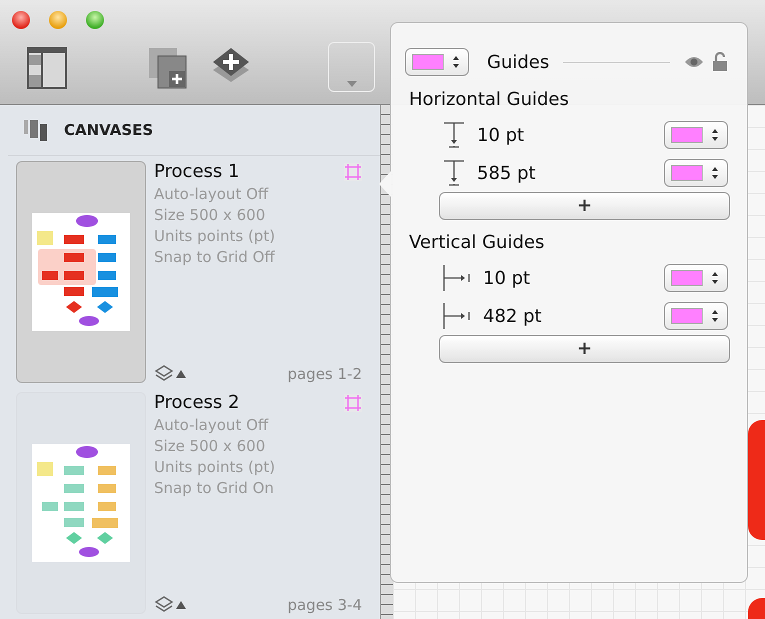  Describe the element at coordinates (477, 242) in the screenshot. I see `section-heading: Vertical Guides` at that location.